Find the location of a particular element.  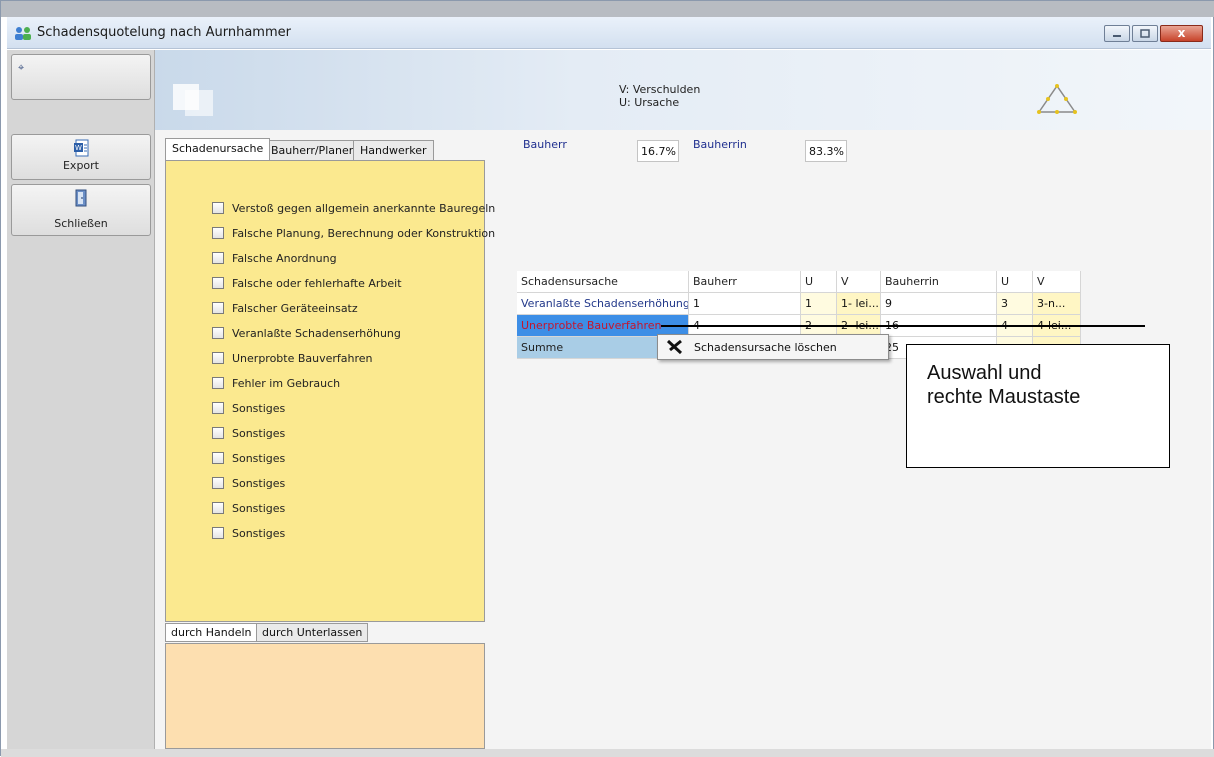

title-bar: Schadensquotelung nach Aurnhammer x is located at coordinates (609, 33).